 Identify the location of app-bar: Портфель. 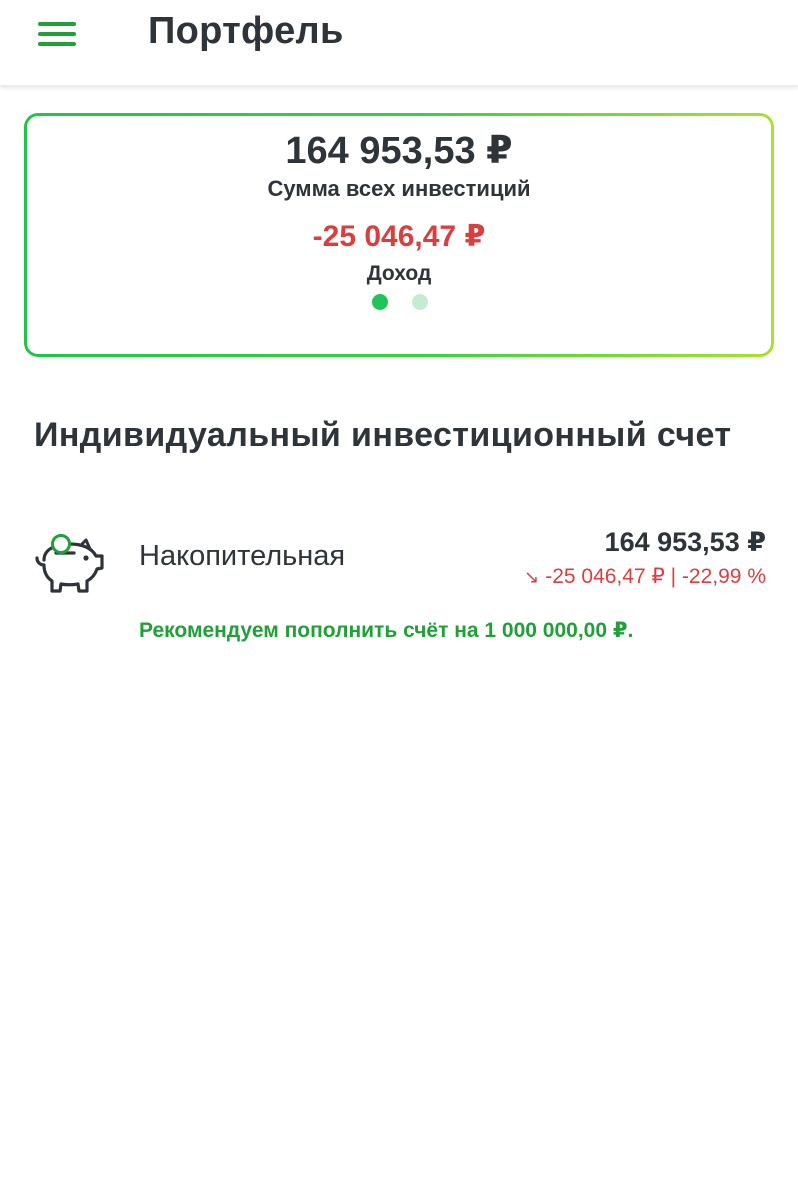
(399, 43).